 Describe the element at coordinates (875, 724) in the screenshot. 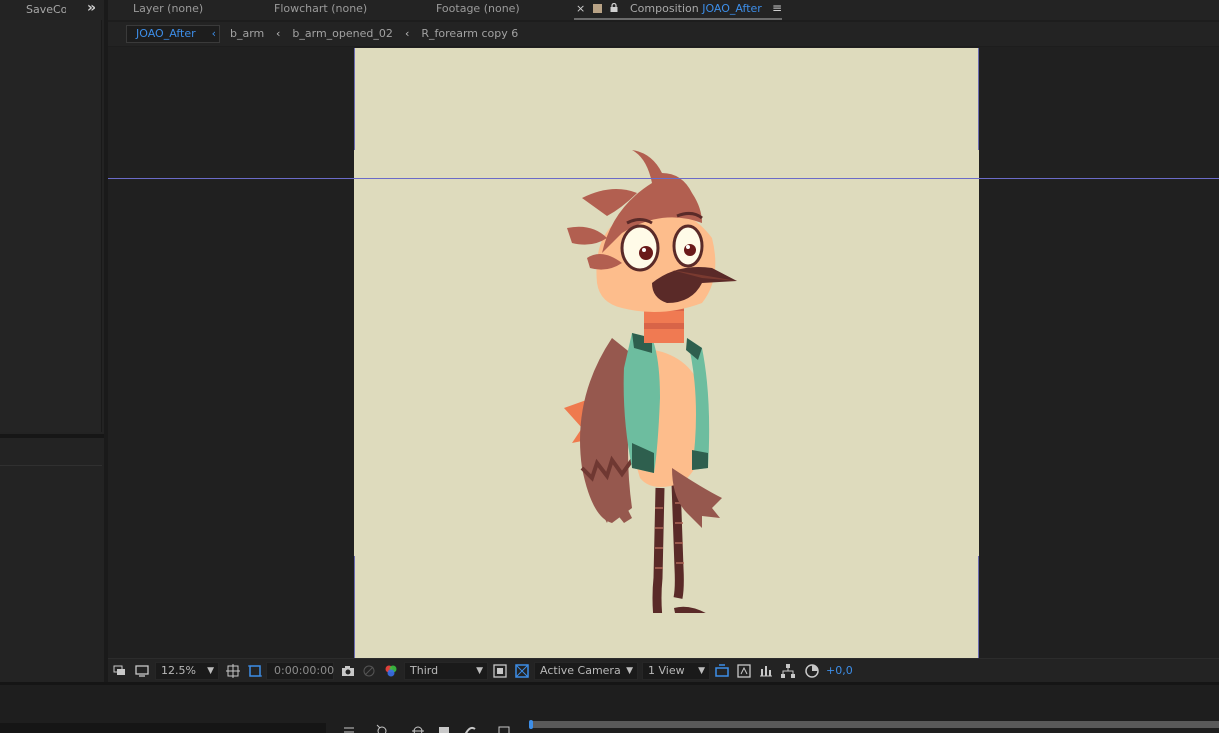

I see `time-navigator-bar` at that location.